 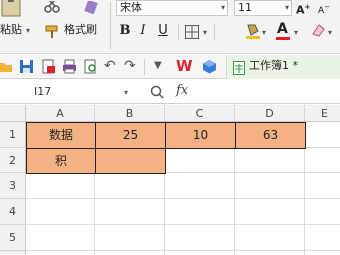 What do you see at coordinates (330, 32) in the screenshot?
I see `clear-format-dropdown-icon: ▾` at bounding box center [330, 32].